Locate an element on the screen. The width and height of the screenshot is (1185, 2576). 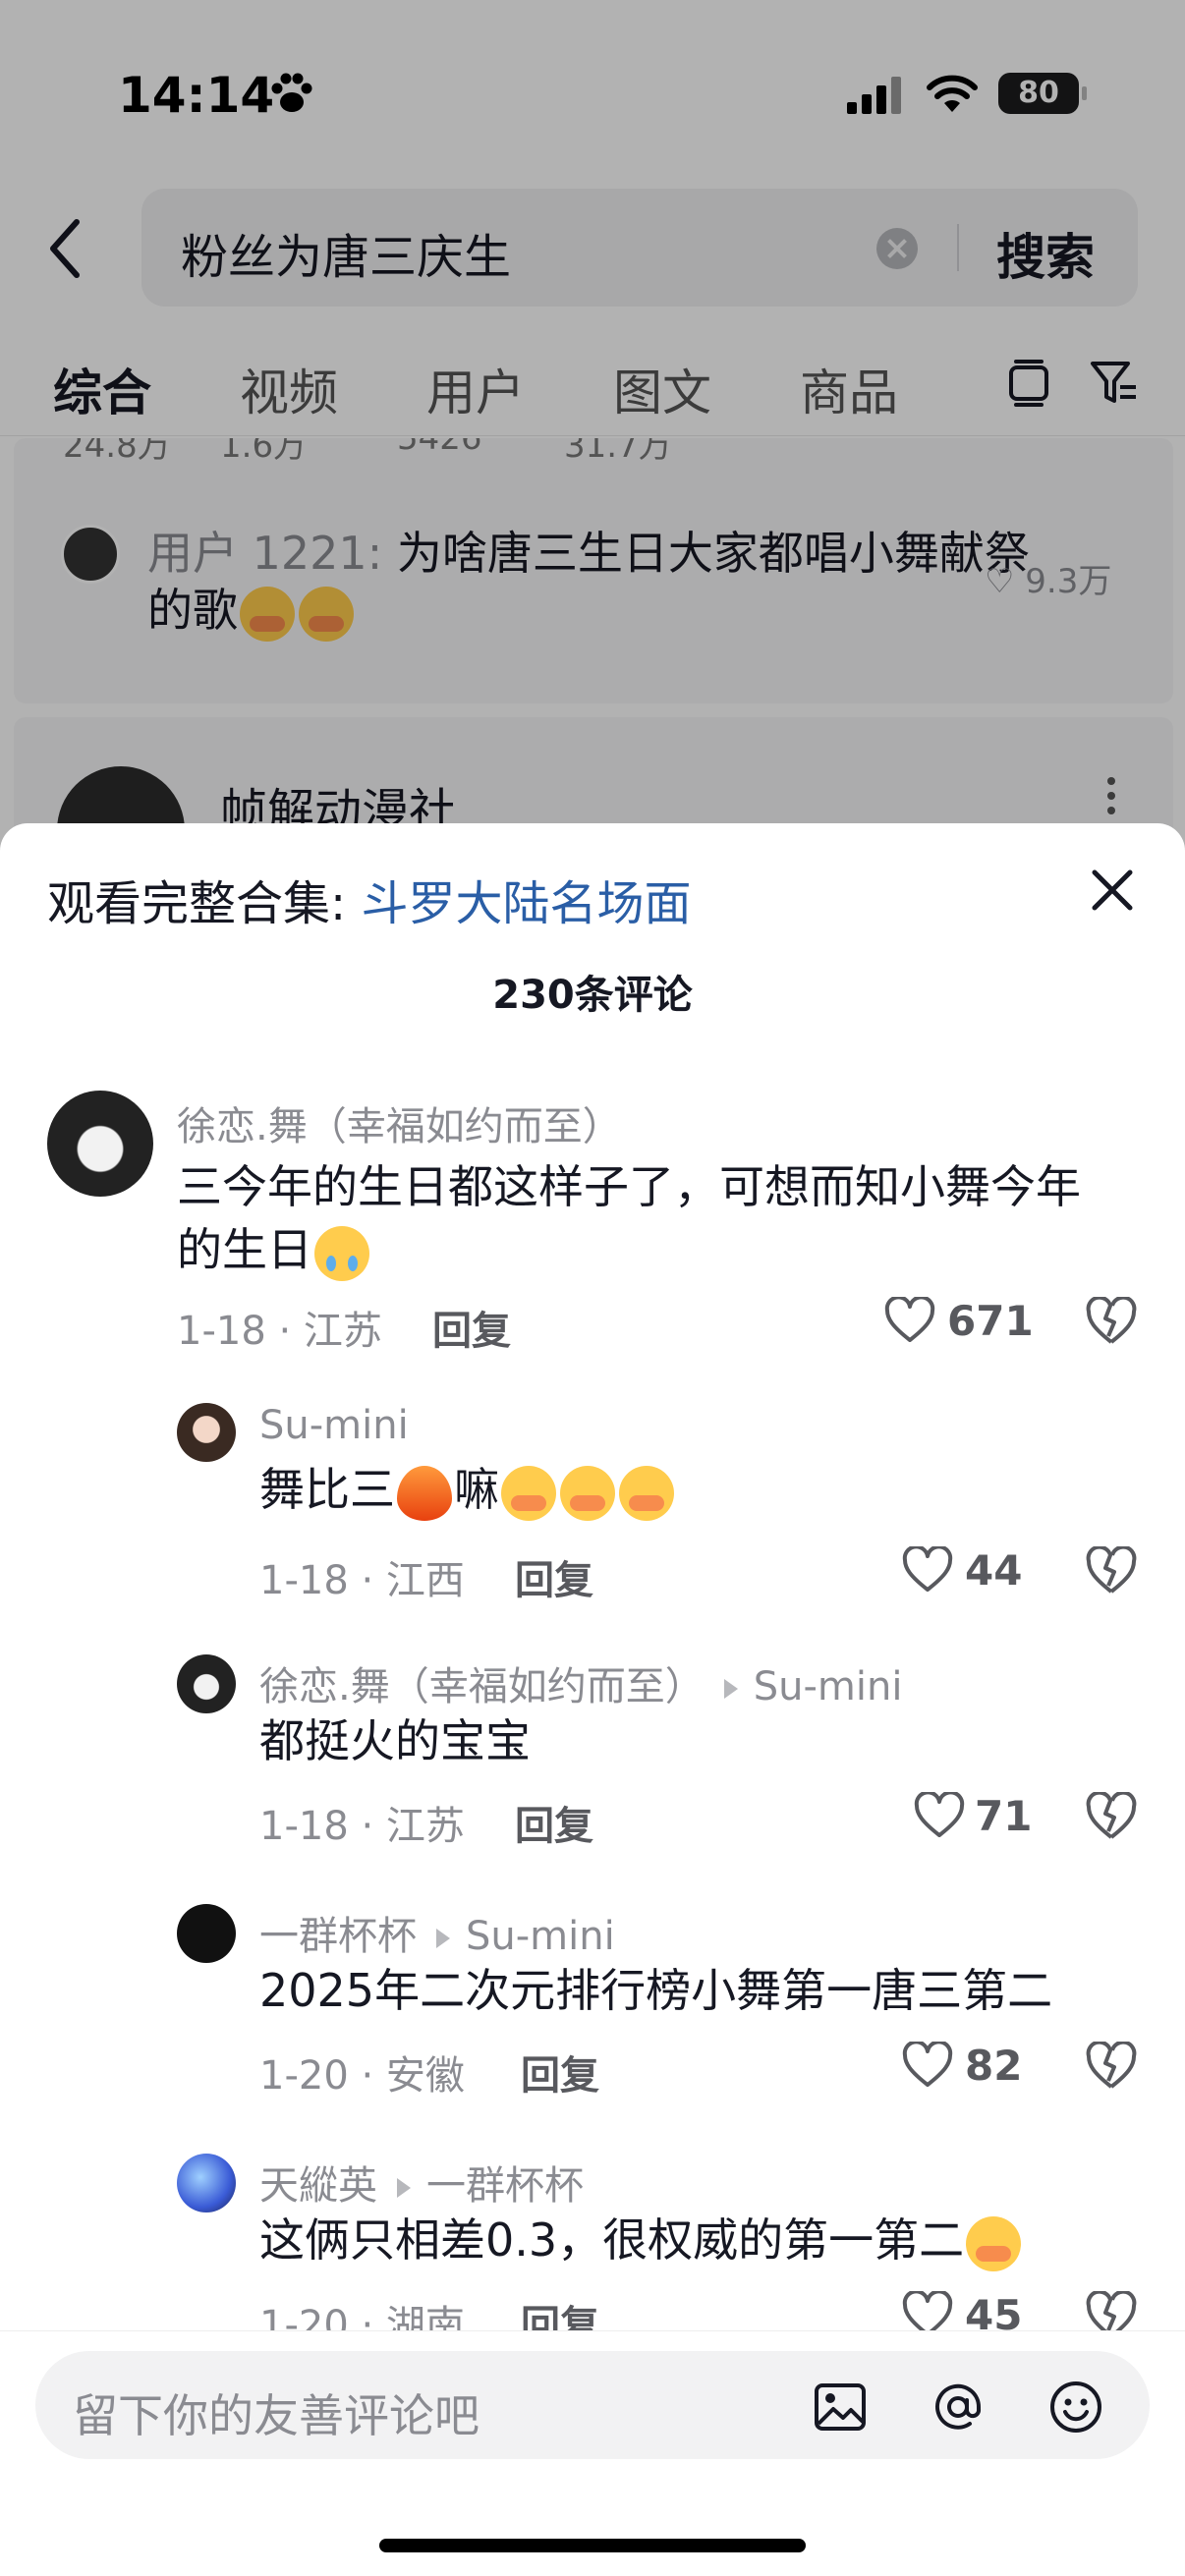
collection-link-row: 观看完整合集: 斗罗大陆名场面 is located at coordinates (369, 899).